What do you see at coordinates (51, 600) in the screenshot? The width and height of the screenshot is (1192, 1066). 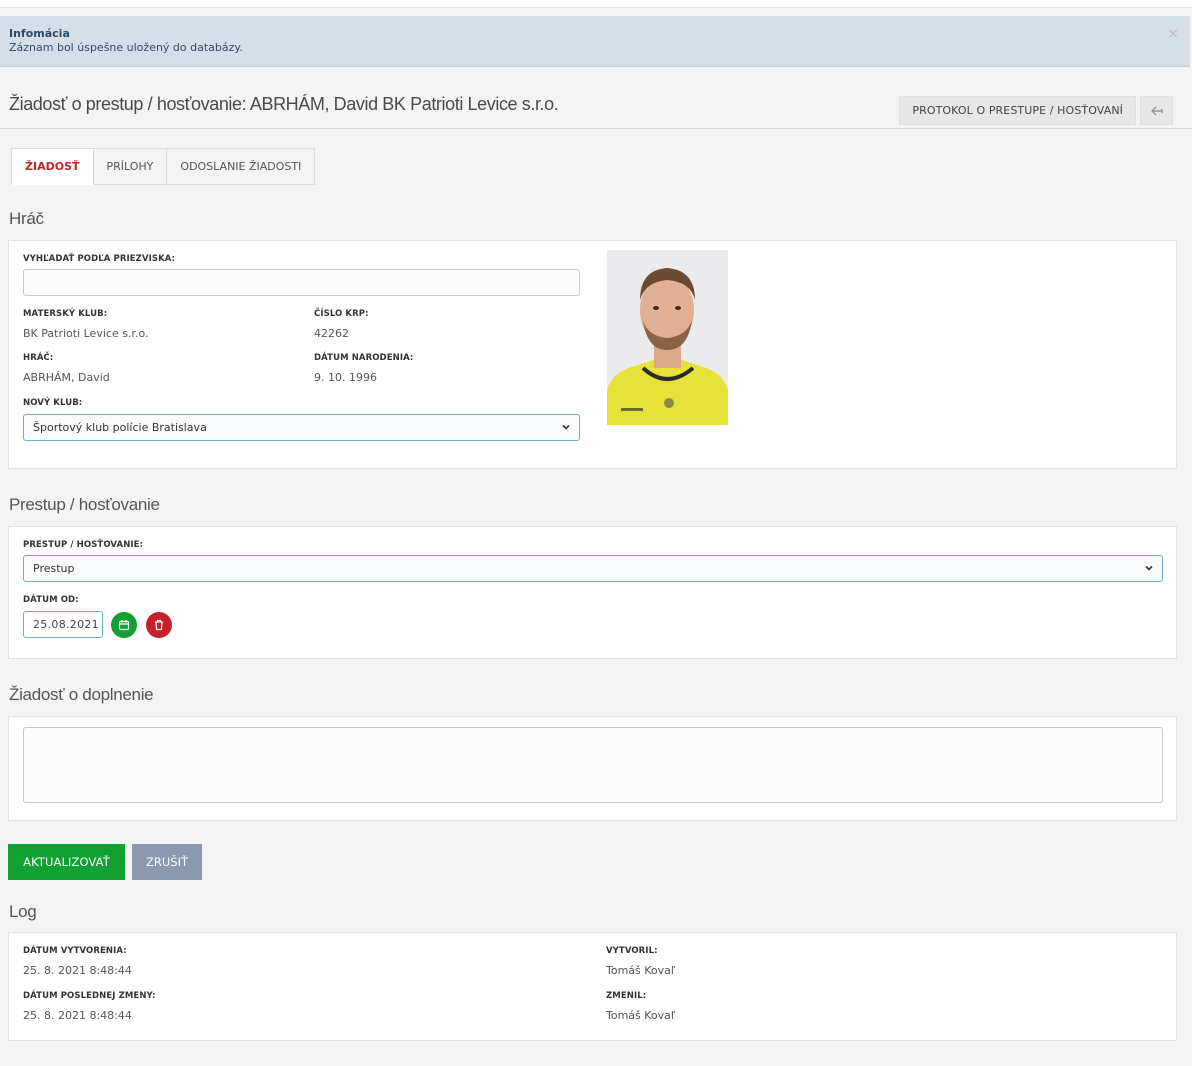 I see `date-from-label: DÁTUM OD:` at bounding box center [51, 600].